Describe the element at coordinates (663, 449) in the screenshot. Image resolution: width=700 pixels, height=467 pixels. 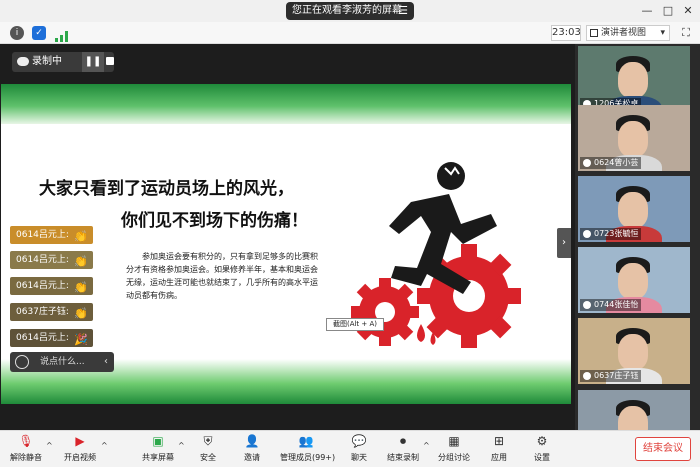
I see `end-meeting-button: 结束会议` at that location.